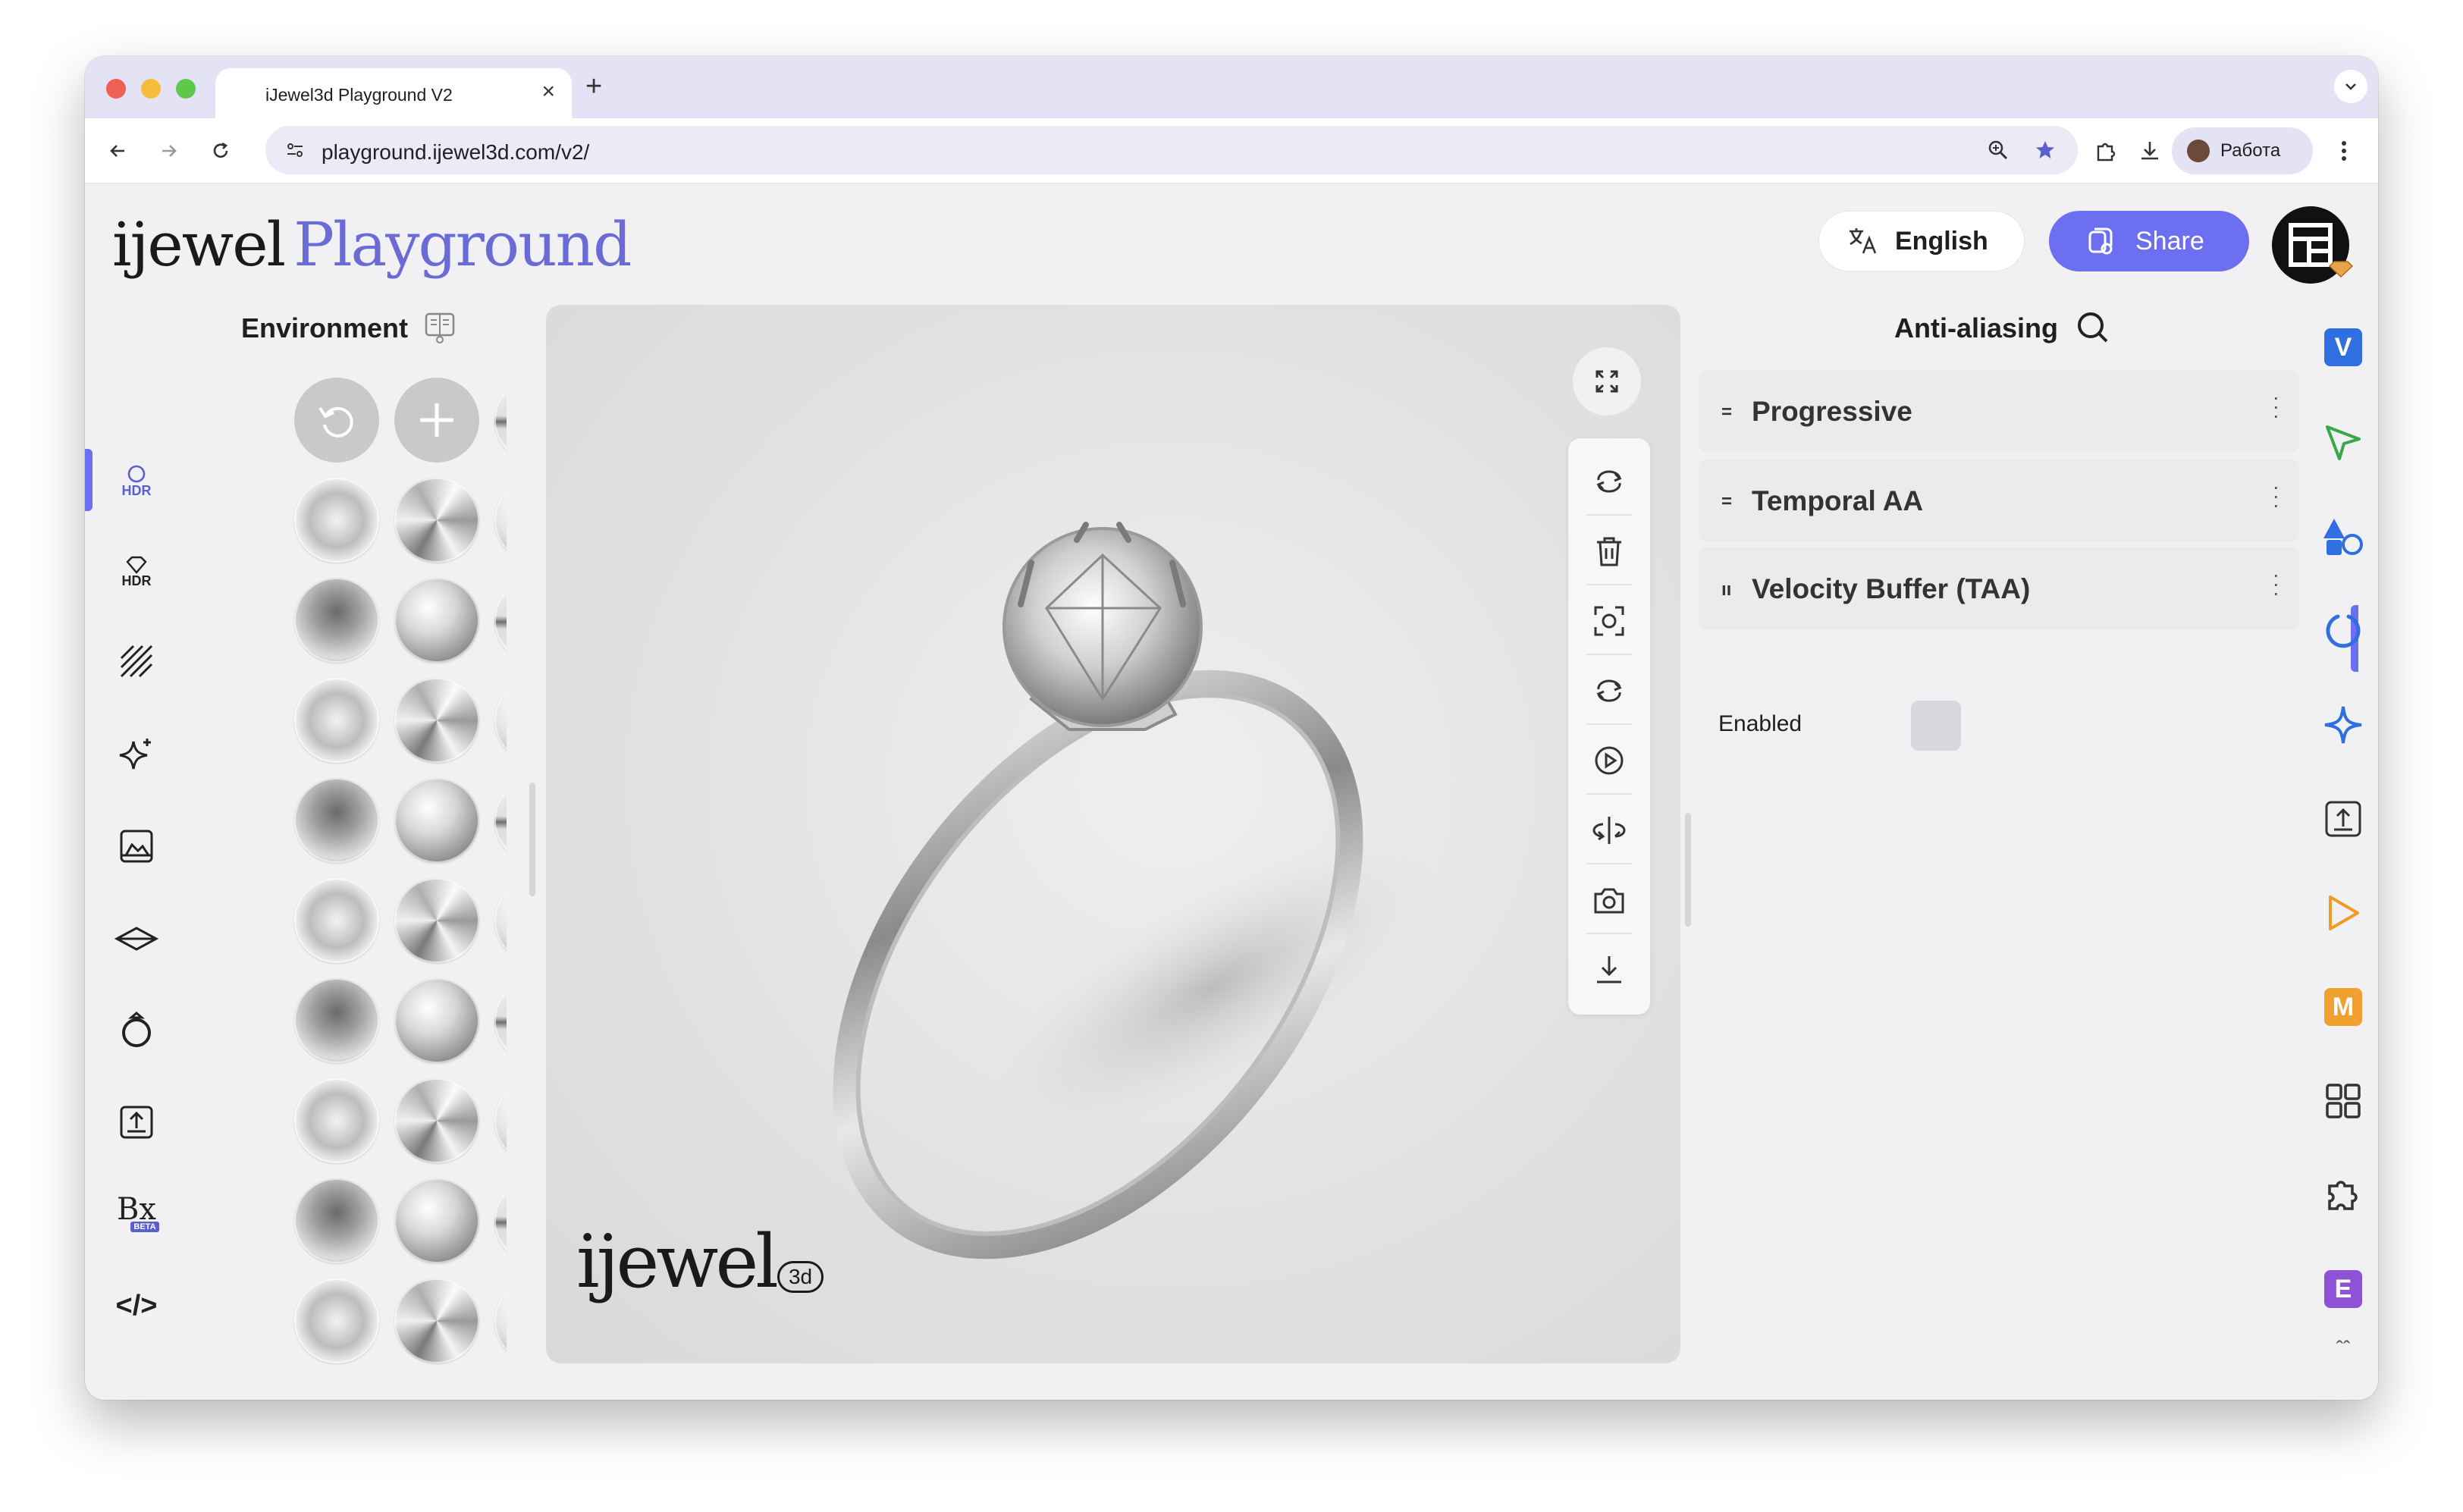 Image resolution: width=2463 pixels, height=1512 pixels. What do you see at coordinates (1999, 500) in the screenshot?
I see `plugin-temporal-aa: = Temporal AA · · ·` at bounding box center [1999, 500].